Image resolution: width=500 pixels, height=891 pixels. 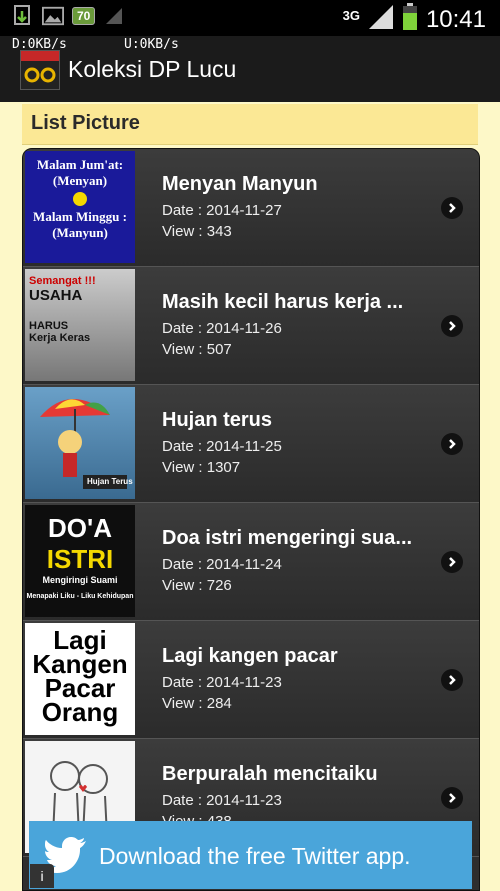 What do you see at coordinates (62, 281) in the screenshot?
I see `thumb-text: Semangat !!!` at bounding box center [62, 281].